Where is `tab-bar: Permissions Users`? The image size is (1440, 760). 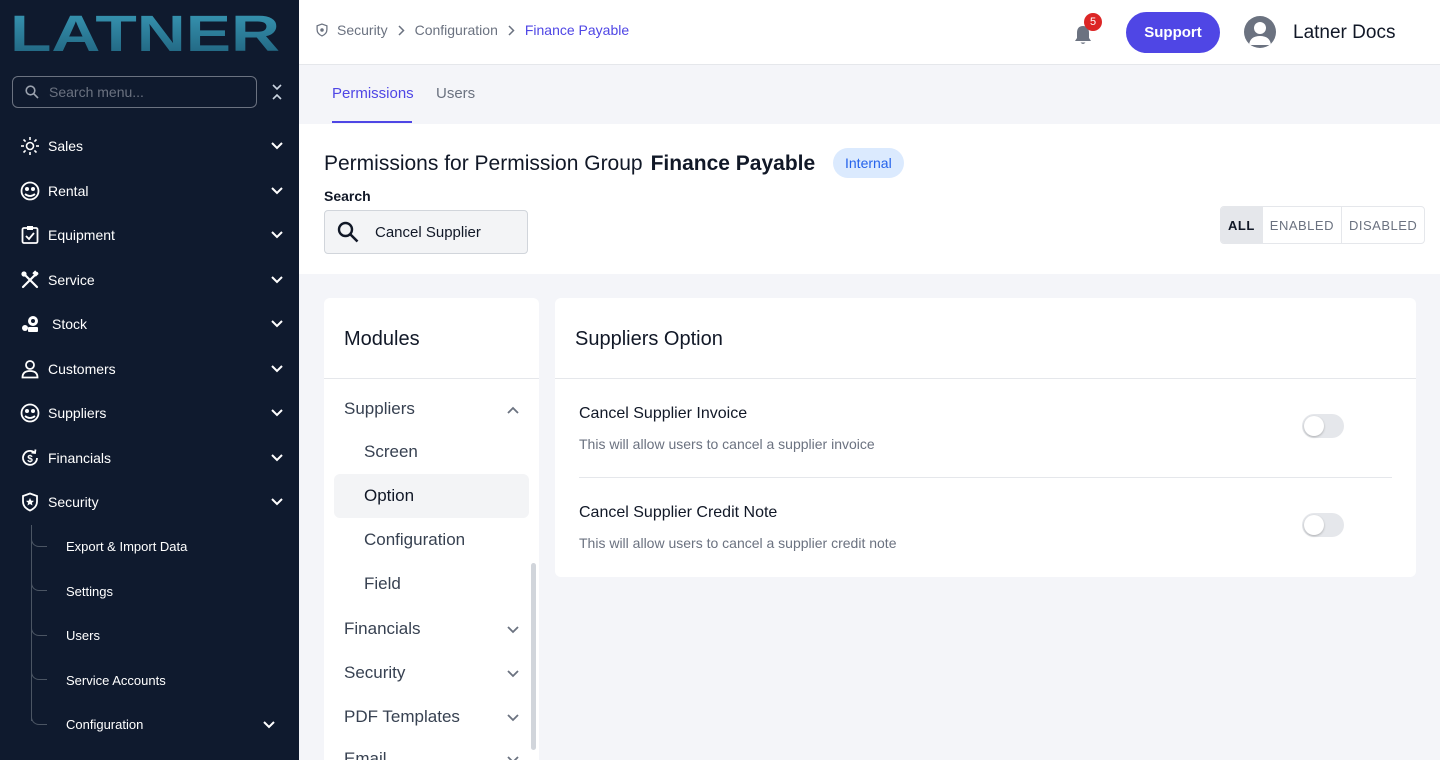
tab-bar: Permissions Users is located at coordinates (869, 94).